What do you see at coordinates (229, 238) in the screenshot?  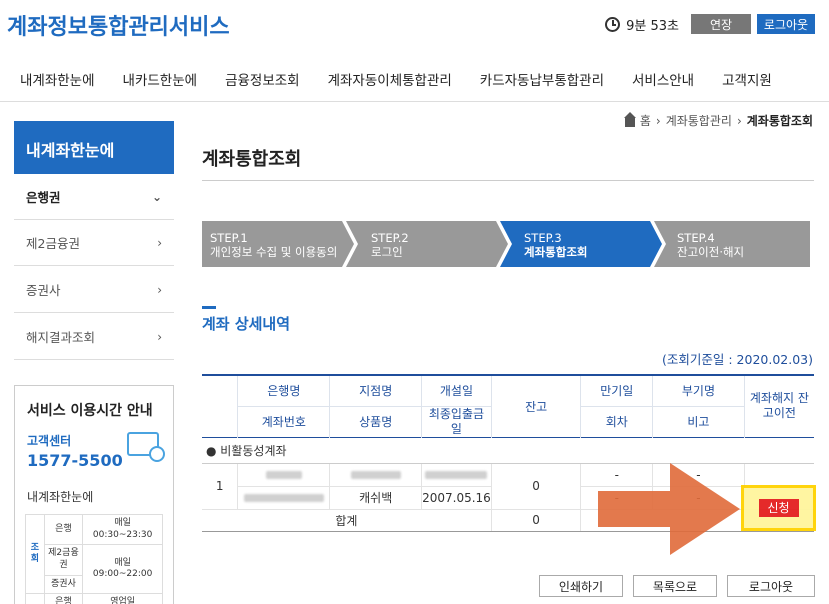 I see `step-number: STEP.1` at bounding box center [229, 238].